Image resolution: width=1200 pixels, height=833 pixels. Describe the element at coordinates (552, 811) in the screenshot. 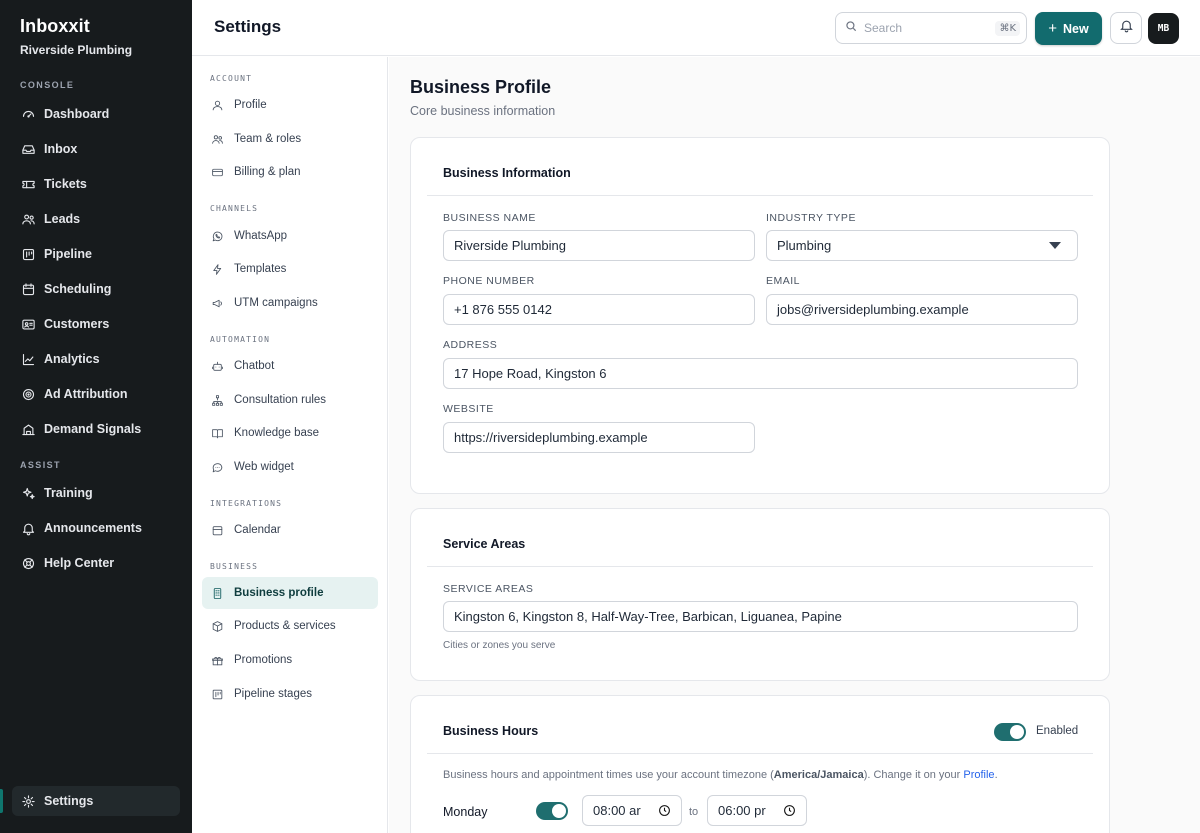

I see `monday-toggle` at that location.